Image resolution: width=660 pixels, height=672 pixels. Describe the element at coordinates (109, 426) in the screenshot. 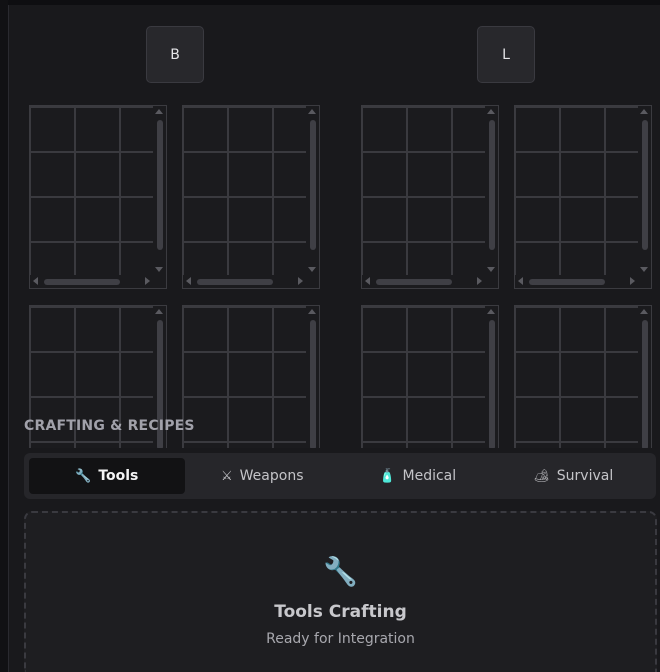

I see `crafting-section-title: CRAFTING & RECIPES` at that location.